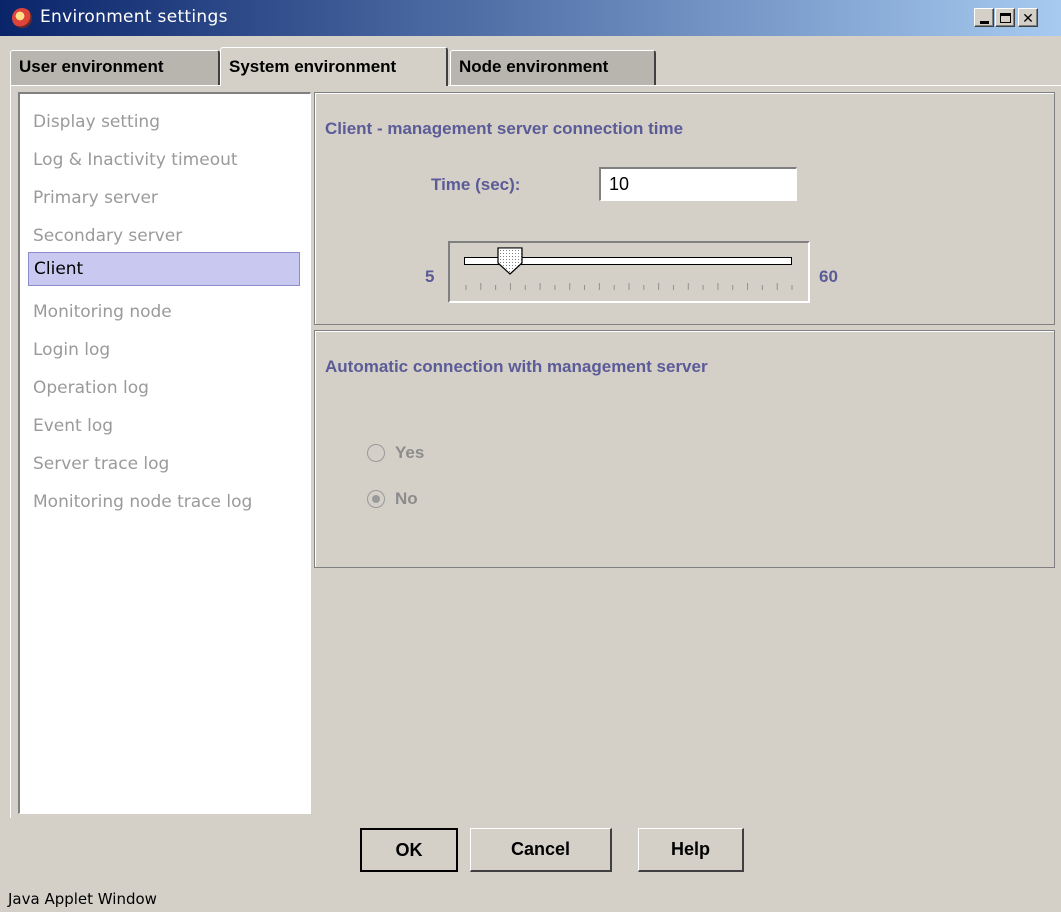 This screenshot has height=912, width=1061. I want to click on minimize-icon, so click(984, 22).